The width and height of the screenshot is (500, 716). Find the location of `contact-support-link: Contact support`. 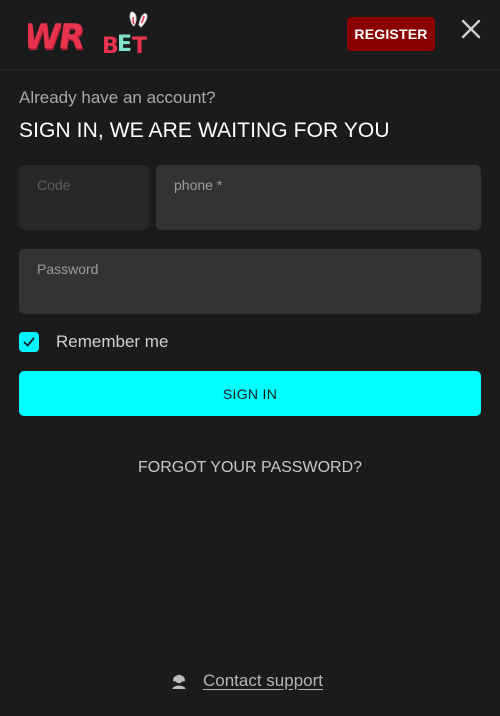

contact-support-link: Contact support is located at coordinates (246, 681).